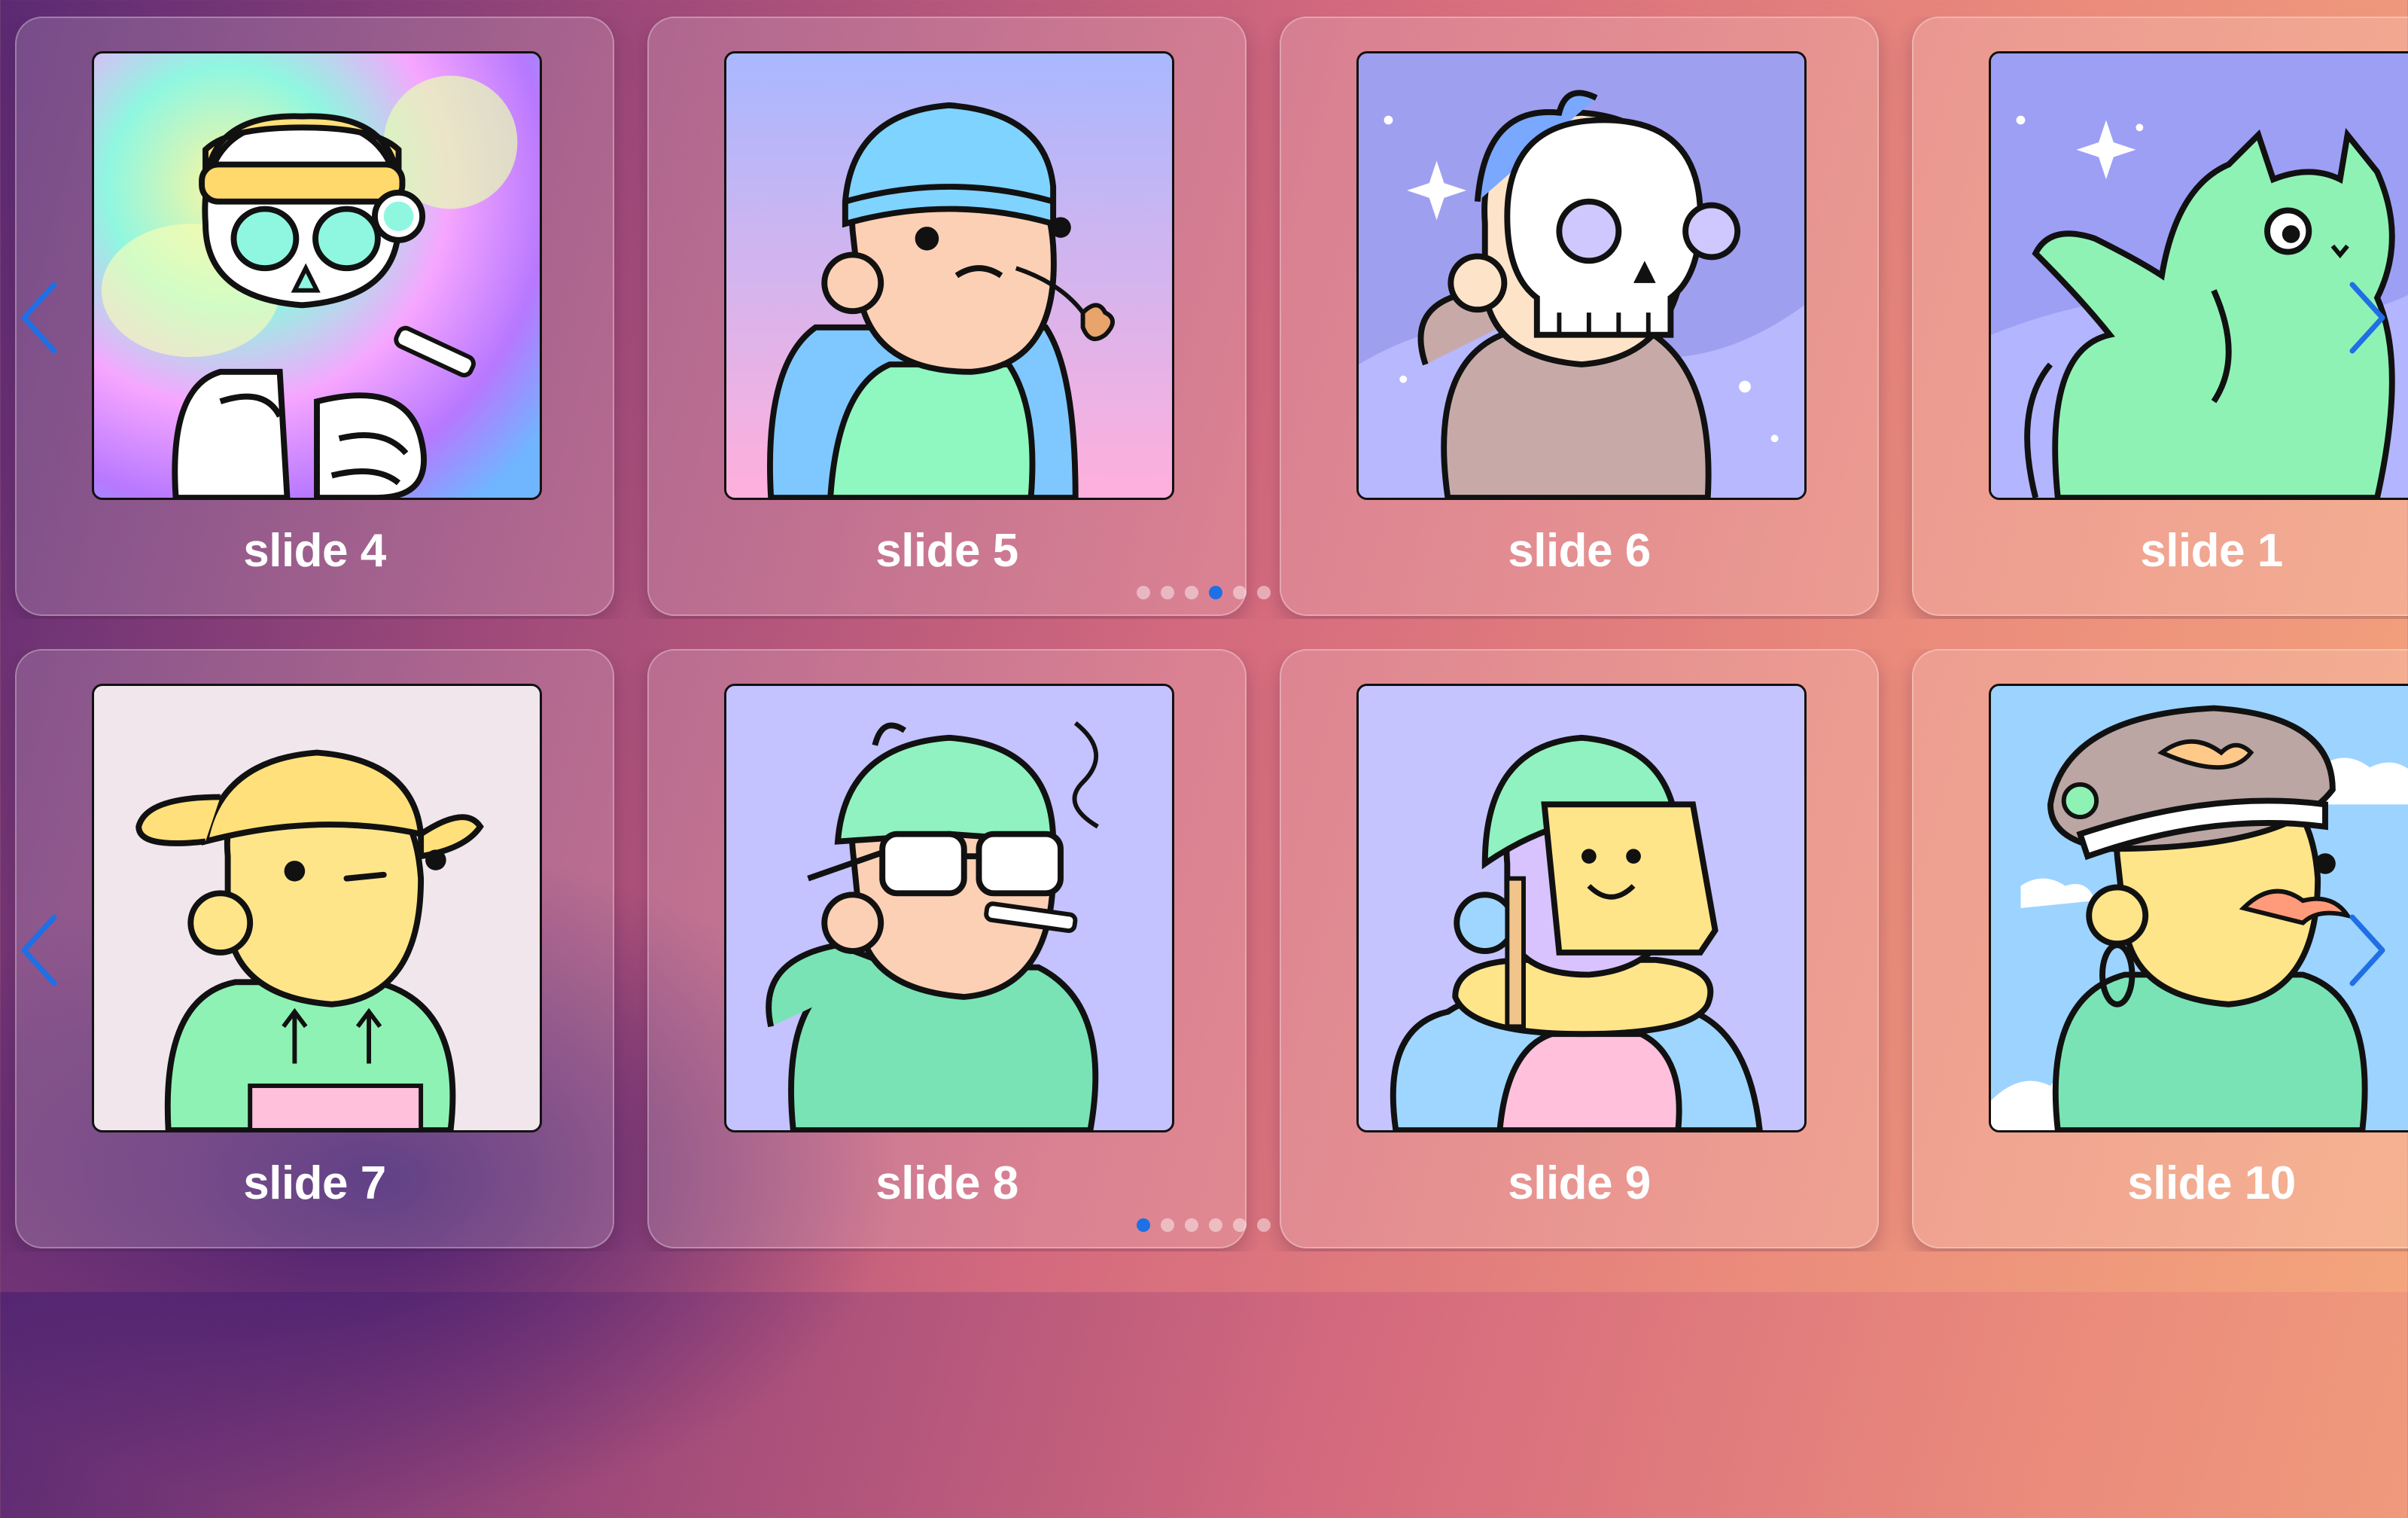  I want to click on slide-card: slide 4, so click(314, 316).